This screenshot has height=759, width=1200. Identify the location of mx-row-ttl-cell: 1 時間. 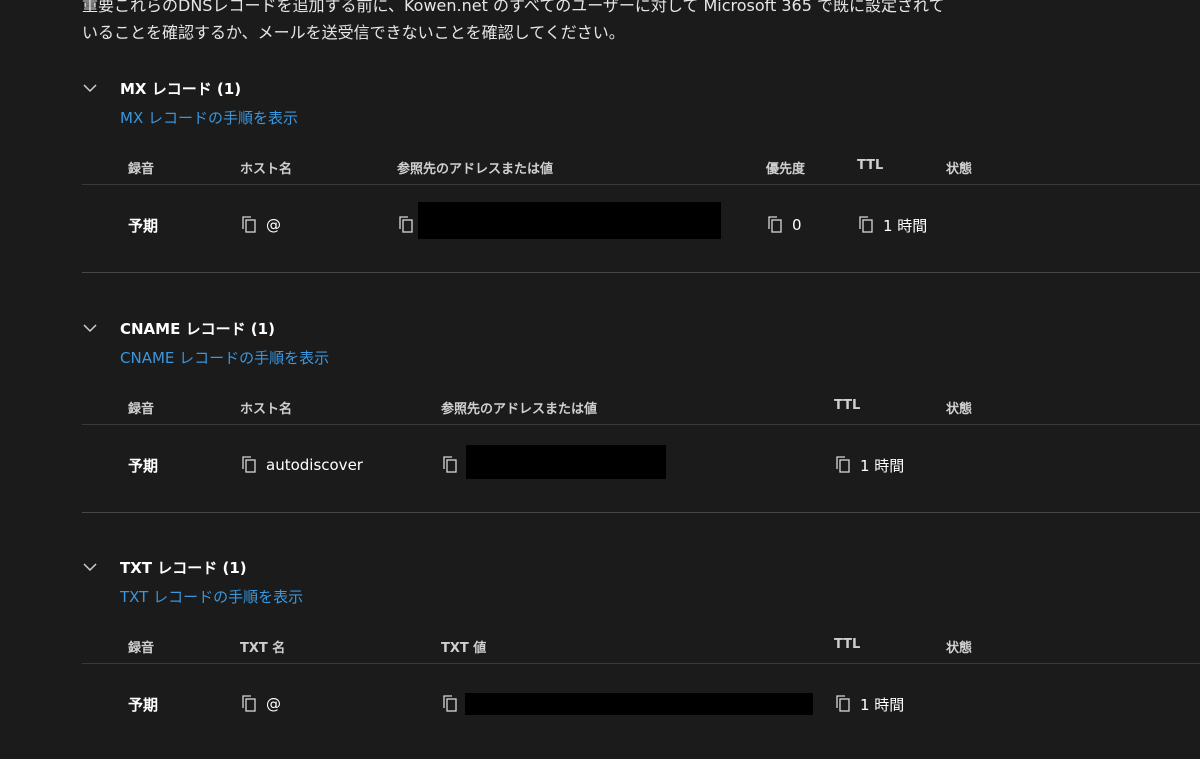
(892, 225).